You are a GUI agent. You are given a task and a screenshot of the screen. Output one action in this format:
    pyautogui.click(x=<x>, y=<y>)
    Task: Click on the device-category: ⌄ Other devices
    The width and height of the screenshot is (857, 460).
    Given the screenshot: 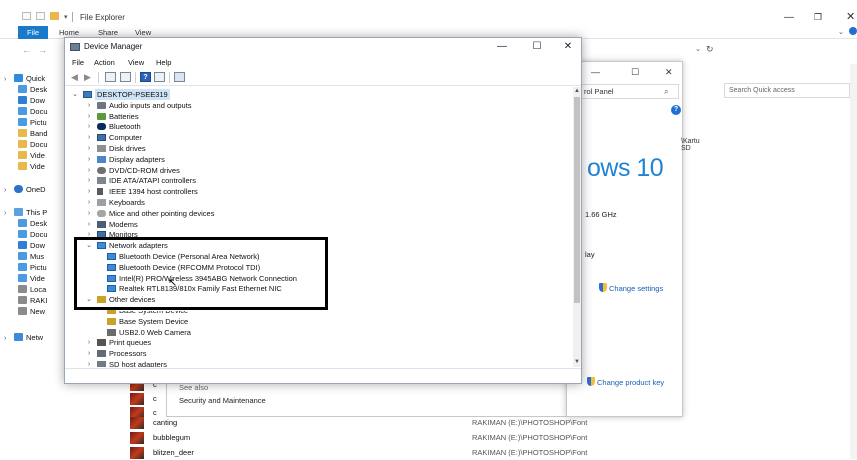 What is the action you would take?
    pyautogui.click(x=319, y=299)
    